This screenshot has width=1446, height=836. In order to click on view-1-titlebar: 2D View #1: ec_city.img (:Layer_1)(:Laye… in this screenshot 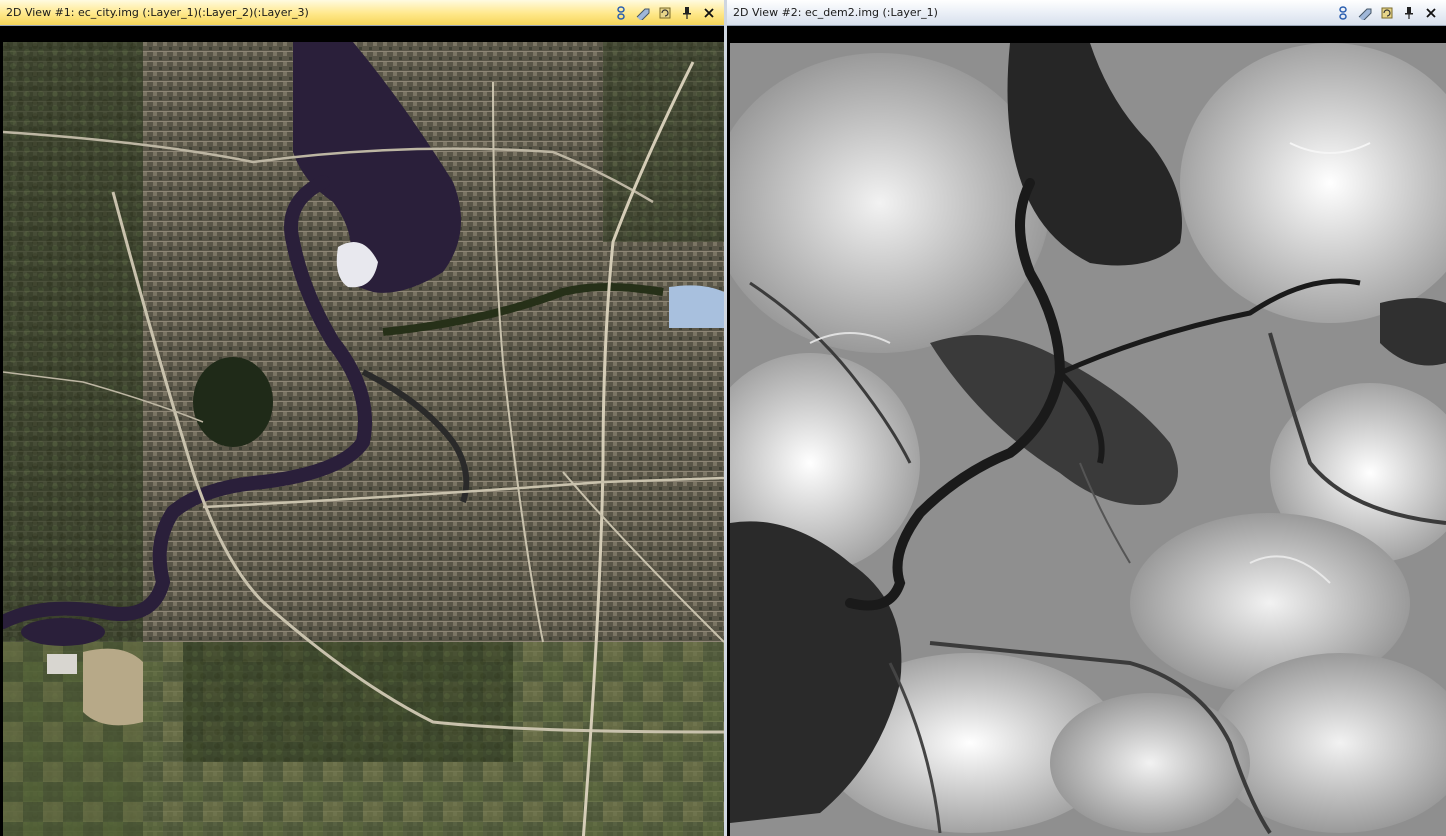, I will do `click(362, 13)`.